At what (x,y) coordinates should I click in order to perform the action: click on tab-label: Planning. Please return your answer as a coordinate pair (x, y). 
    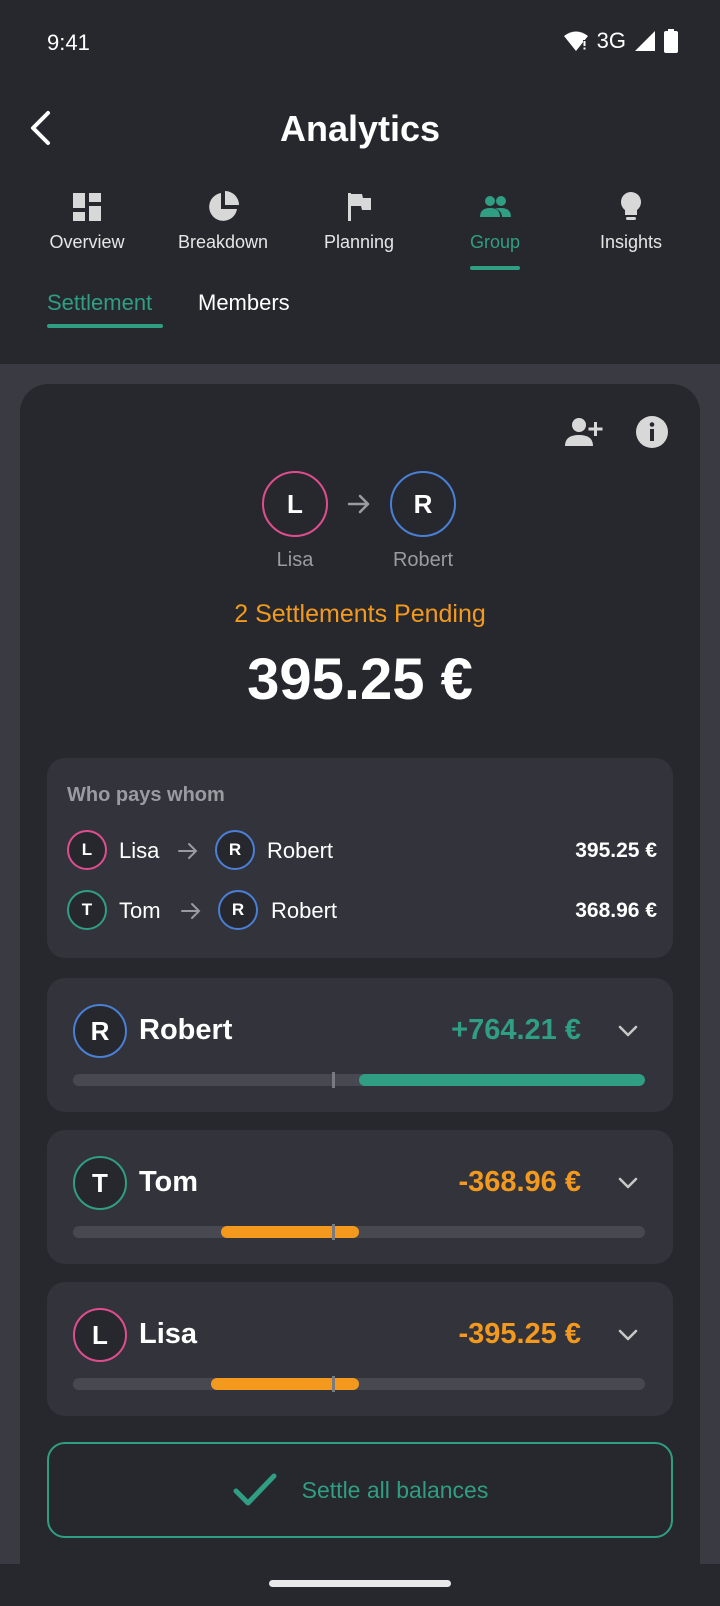
    Looking at the image, I should click on (359, 242).